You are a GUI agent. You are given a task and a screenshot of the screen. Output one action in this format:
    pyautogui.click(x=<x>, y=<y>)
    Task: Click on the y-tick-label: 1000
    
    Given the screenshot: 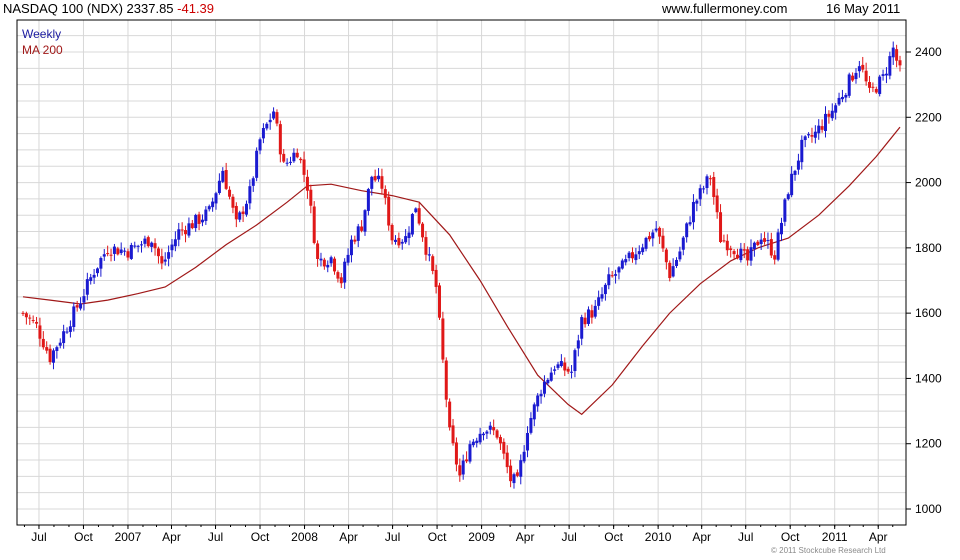 What is the action you would take?
    pyautogui.click(x=928, y=509)
    